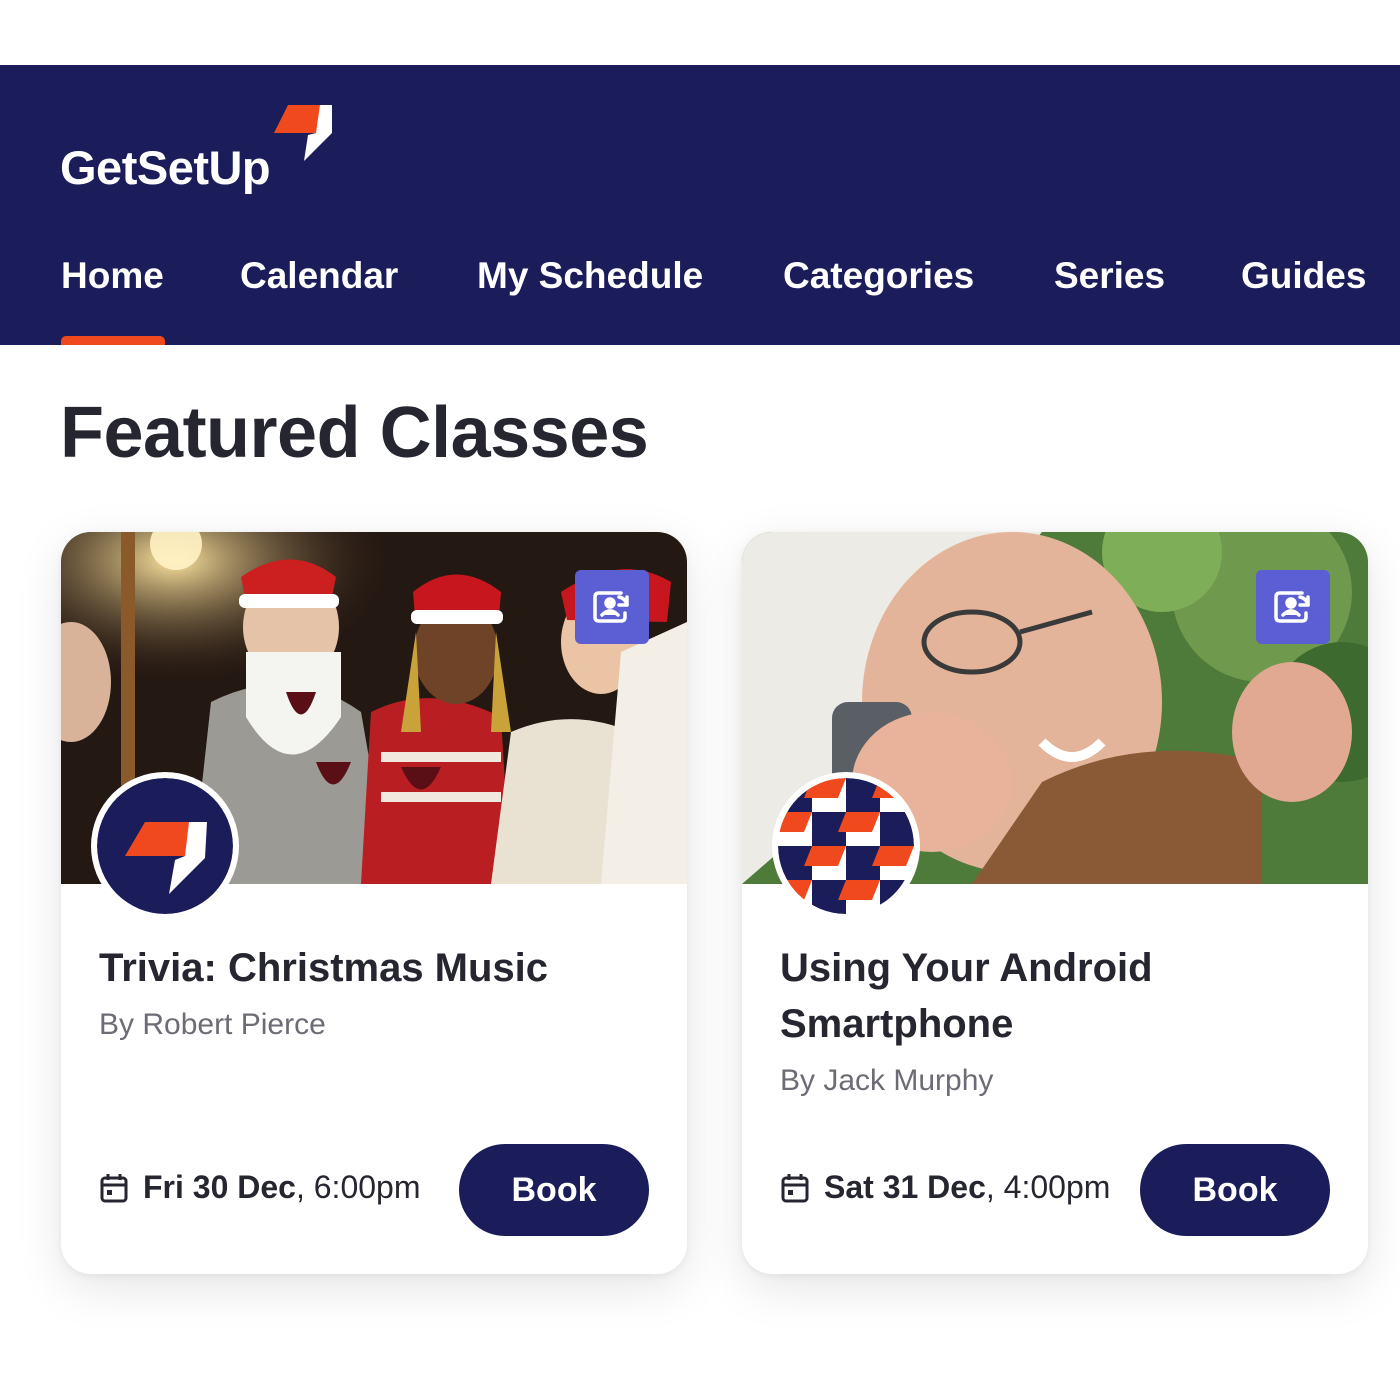  What do you see at coordinates (212, 1024) in the screenshot?
I see `class-author: By Robert Pierce` at bounding box center [212, 1024].